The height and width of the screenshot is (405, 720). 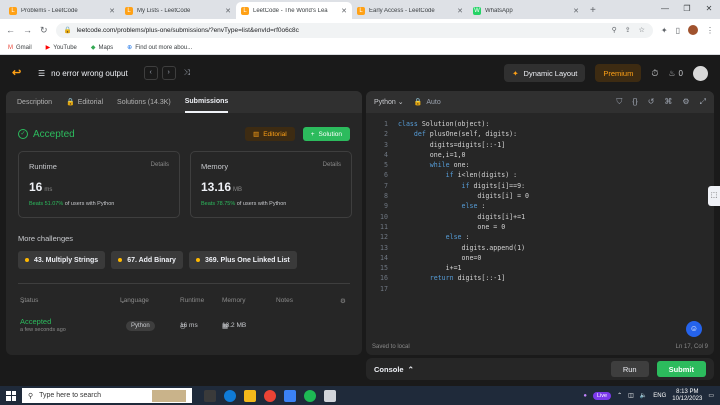 What do you see at coordinates (642, 30) in the screenshot?
I see `bookmark-star-icon: ☆` at bounding box center [642, 30].